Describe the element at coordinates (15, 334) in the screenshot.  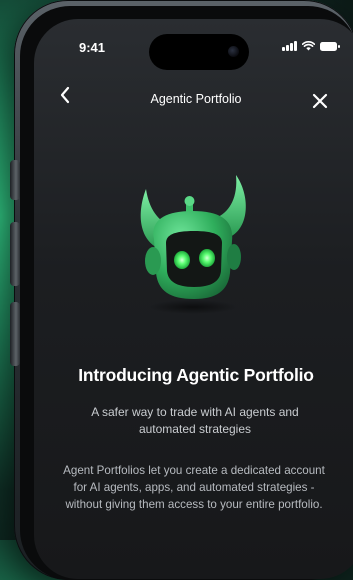
I see `volume-down-button` at that location.